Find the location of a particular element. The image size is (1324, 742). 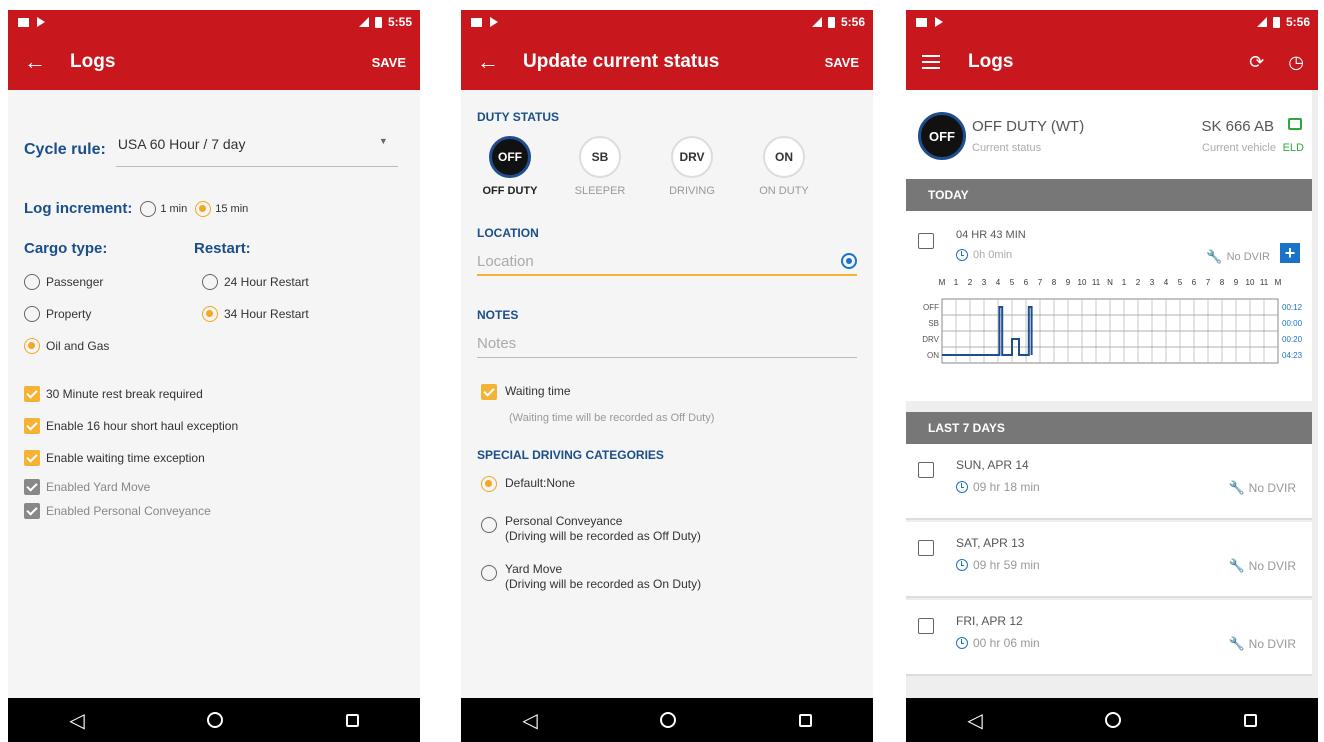

log-row-day: FRI, APR 12 is located at coordinates (989, 621).